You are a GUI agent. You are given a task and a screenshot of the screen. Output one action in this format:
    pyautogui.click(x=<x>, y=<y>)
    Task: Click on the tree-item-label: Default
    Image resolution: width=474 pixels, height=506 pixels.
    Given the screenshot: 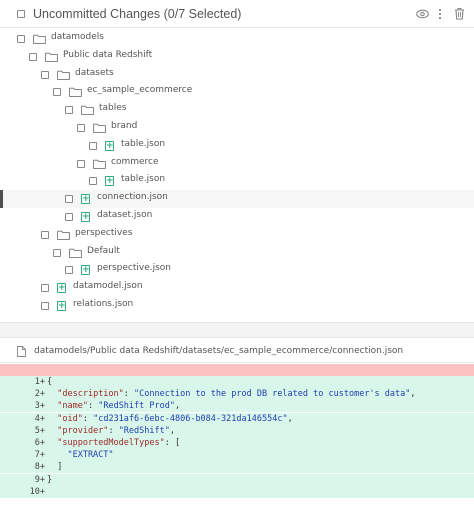 What is the action you would take?
    pyautogui.click(x=103, y=250)
    